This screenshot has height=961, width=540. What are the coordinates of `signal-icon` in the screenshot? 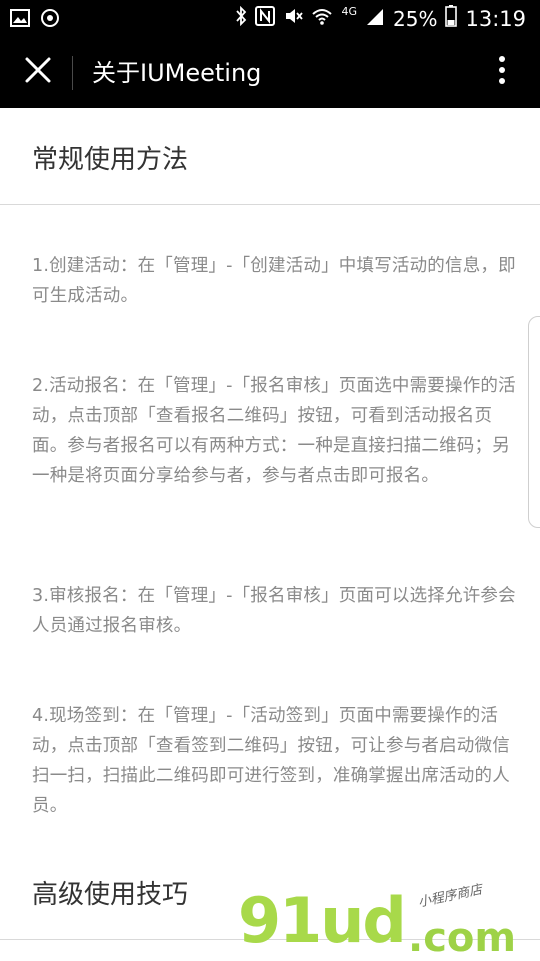 It's located at (375, 19).